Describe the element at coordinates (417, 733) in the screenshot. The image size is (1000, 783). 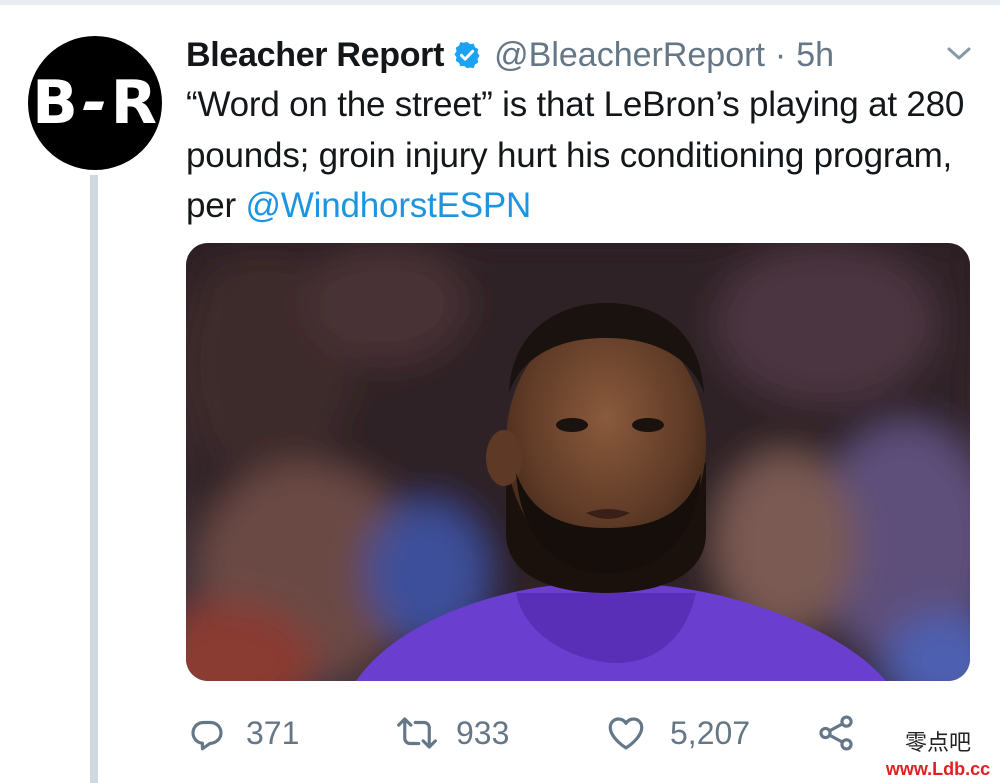
I see `retweet-icon` at that location.